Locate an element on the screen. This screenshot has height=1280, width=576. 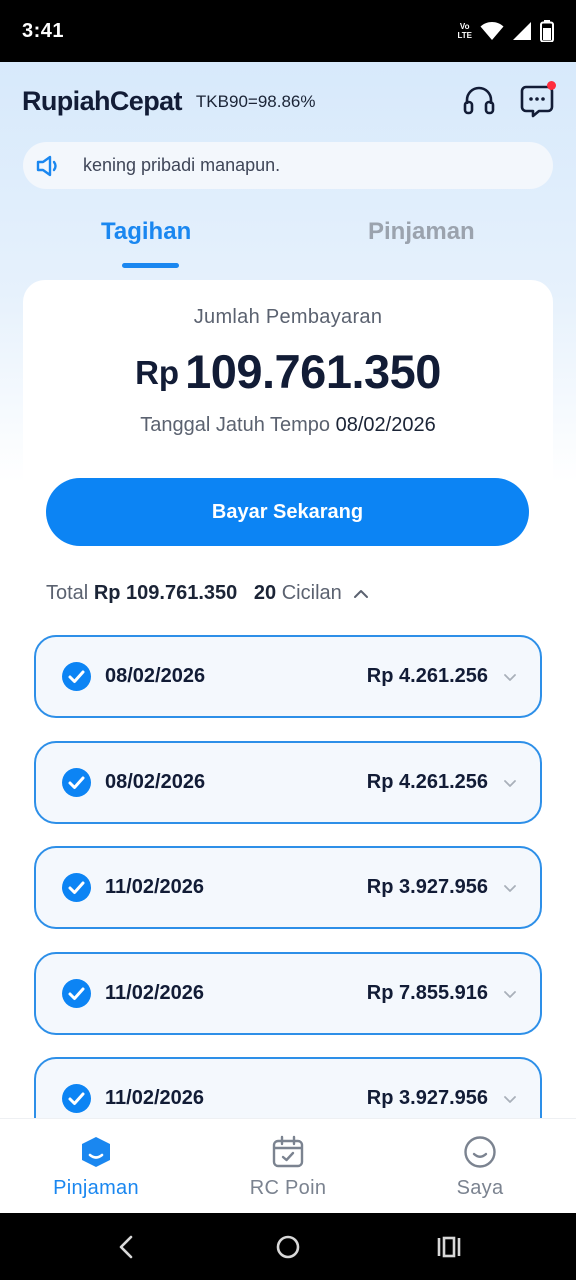
status-time: 3:41 is located at coordinates (43, 30).